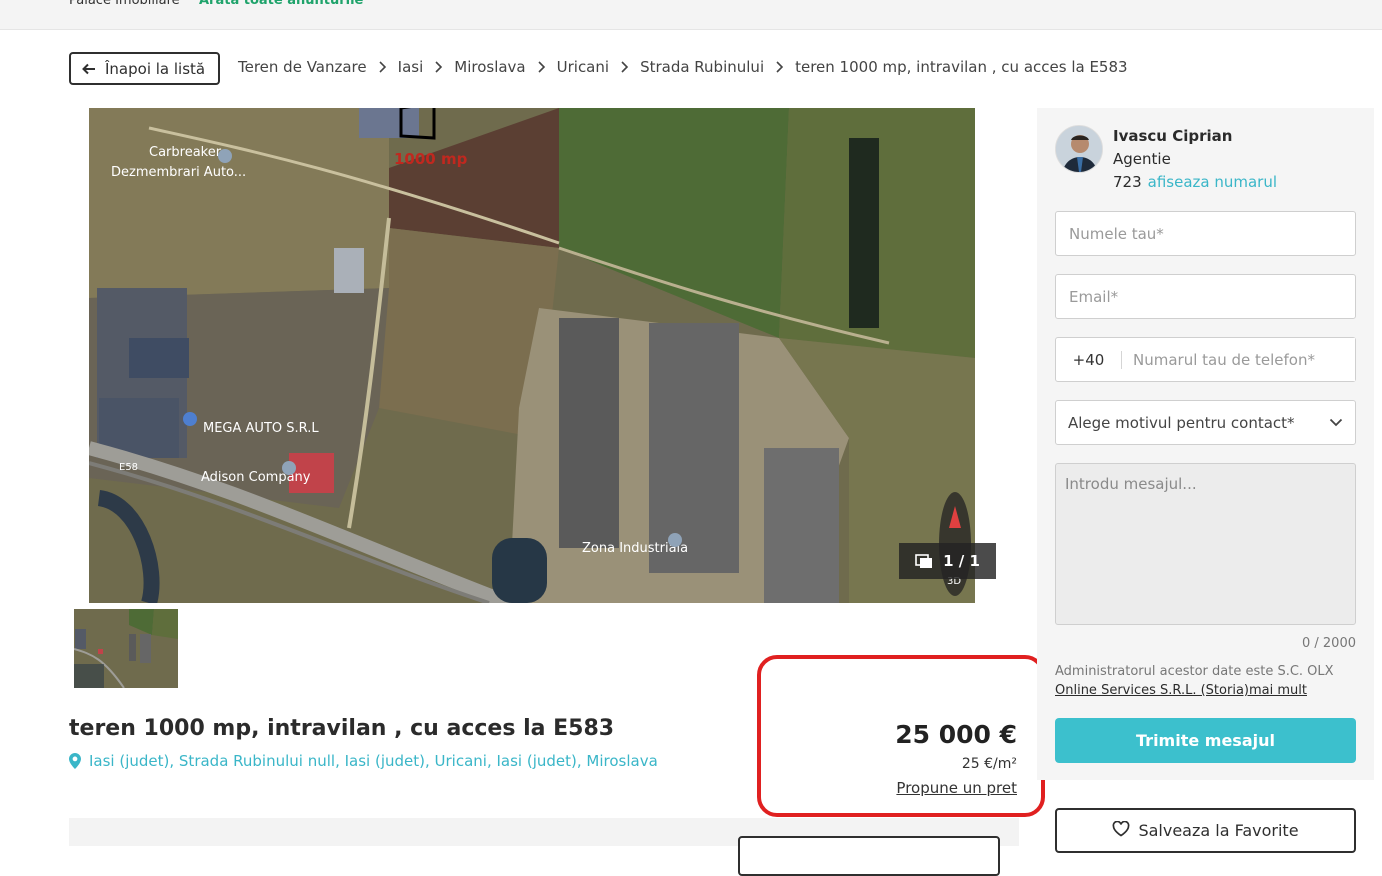 This screenshot has width=1382, height=876. What do you see at coordinates (1336, 422) in the screenshot?
I see `chevron-down-icon` at bounding box center [1336, 422].